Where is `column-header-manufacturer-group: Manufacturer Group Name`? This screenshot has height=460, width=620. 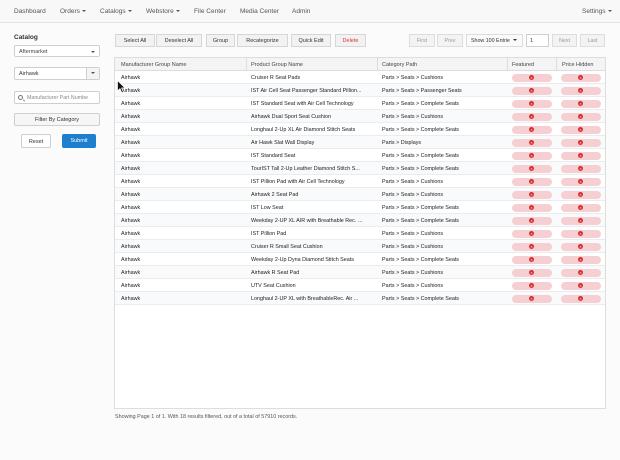
column-header-manufacturer-group: Manufacturer Group Name is located at coordinates (153, 65).